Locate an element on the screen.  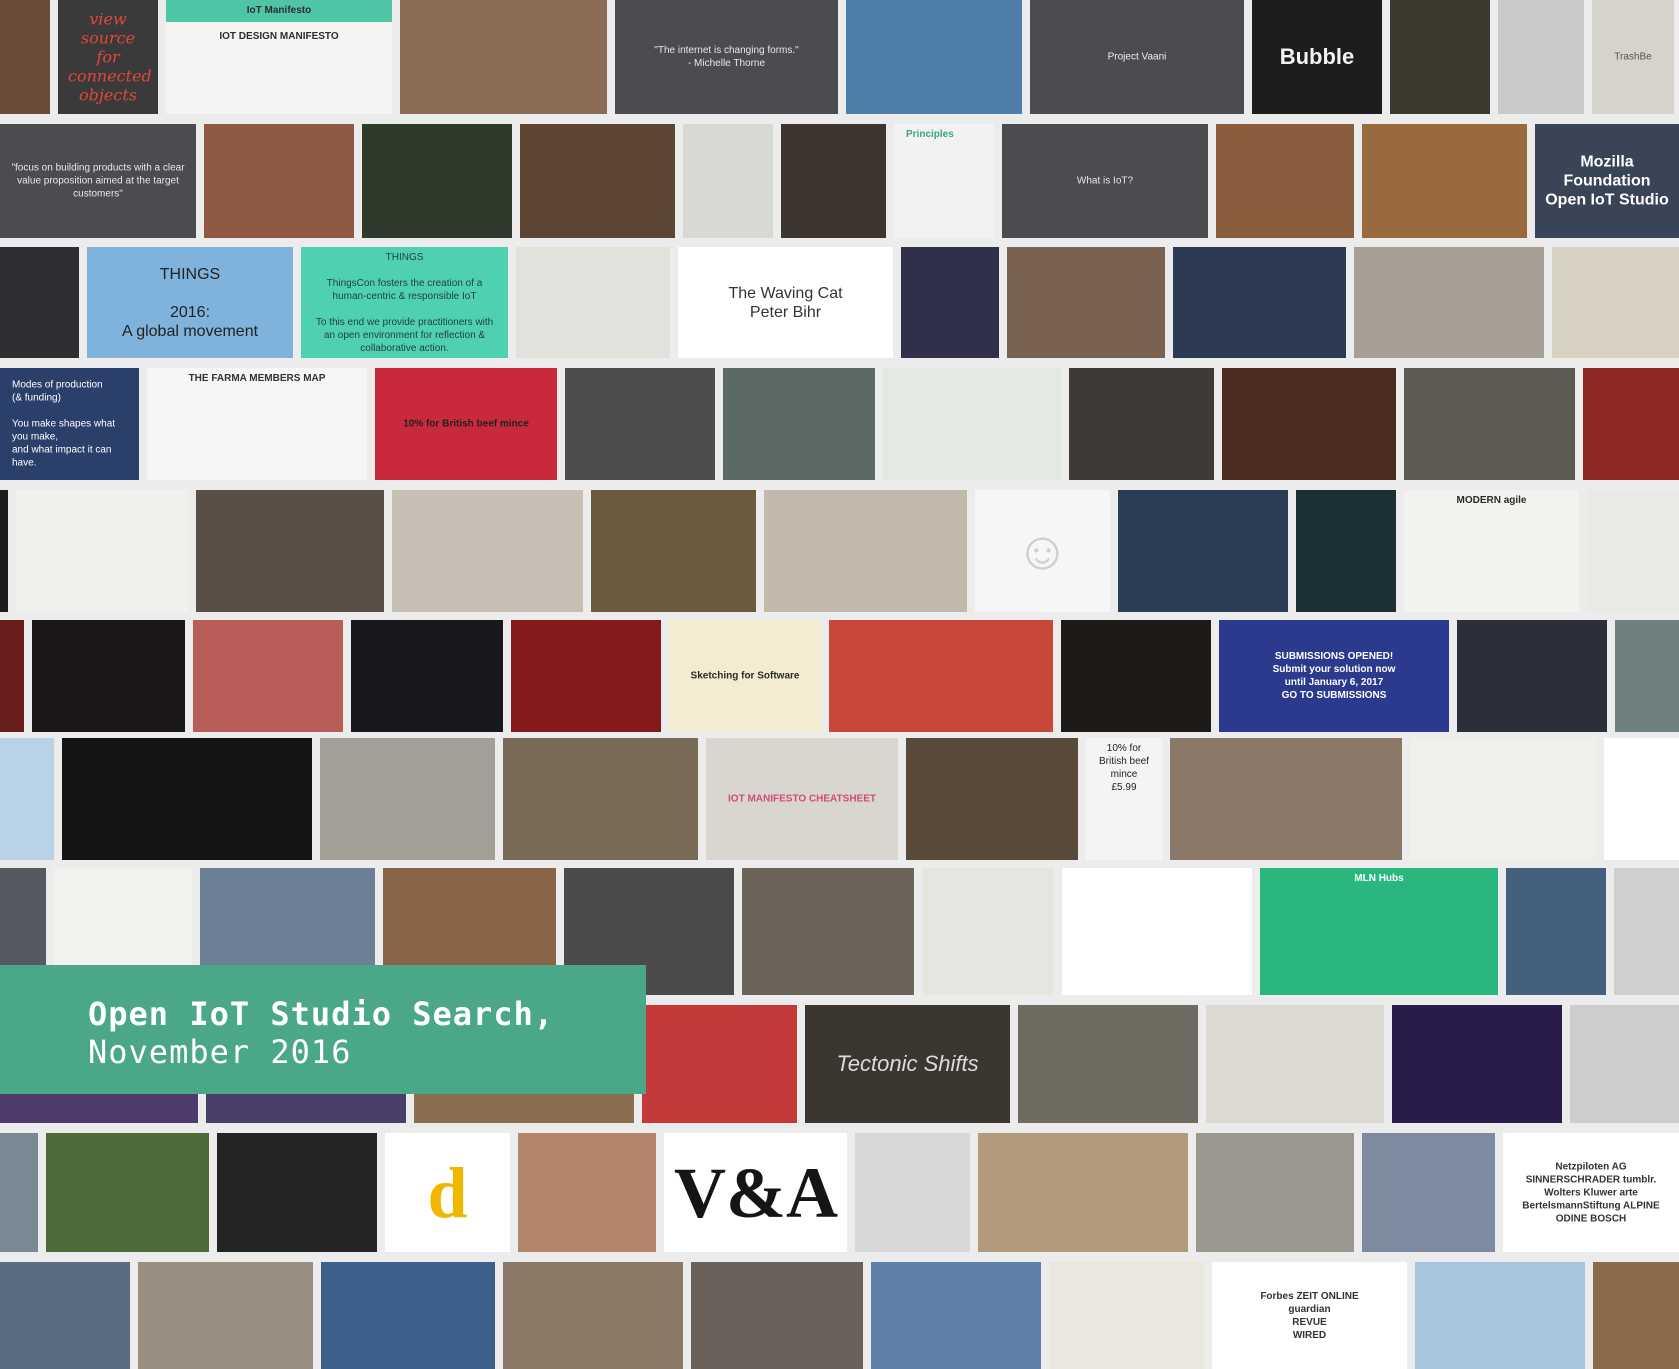
red-hall-photo-tile is located at coordinates (586, 676).